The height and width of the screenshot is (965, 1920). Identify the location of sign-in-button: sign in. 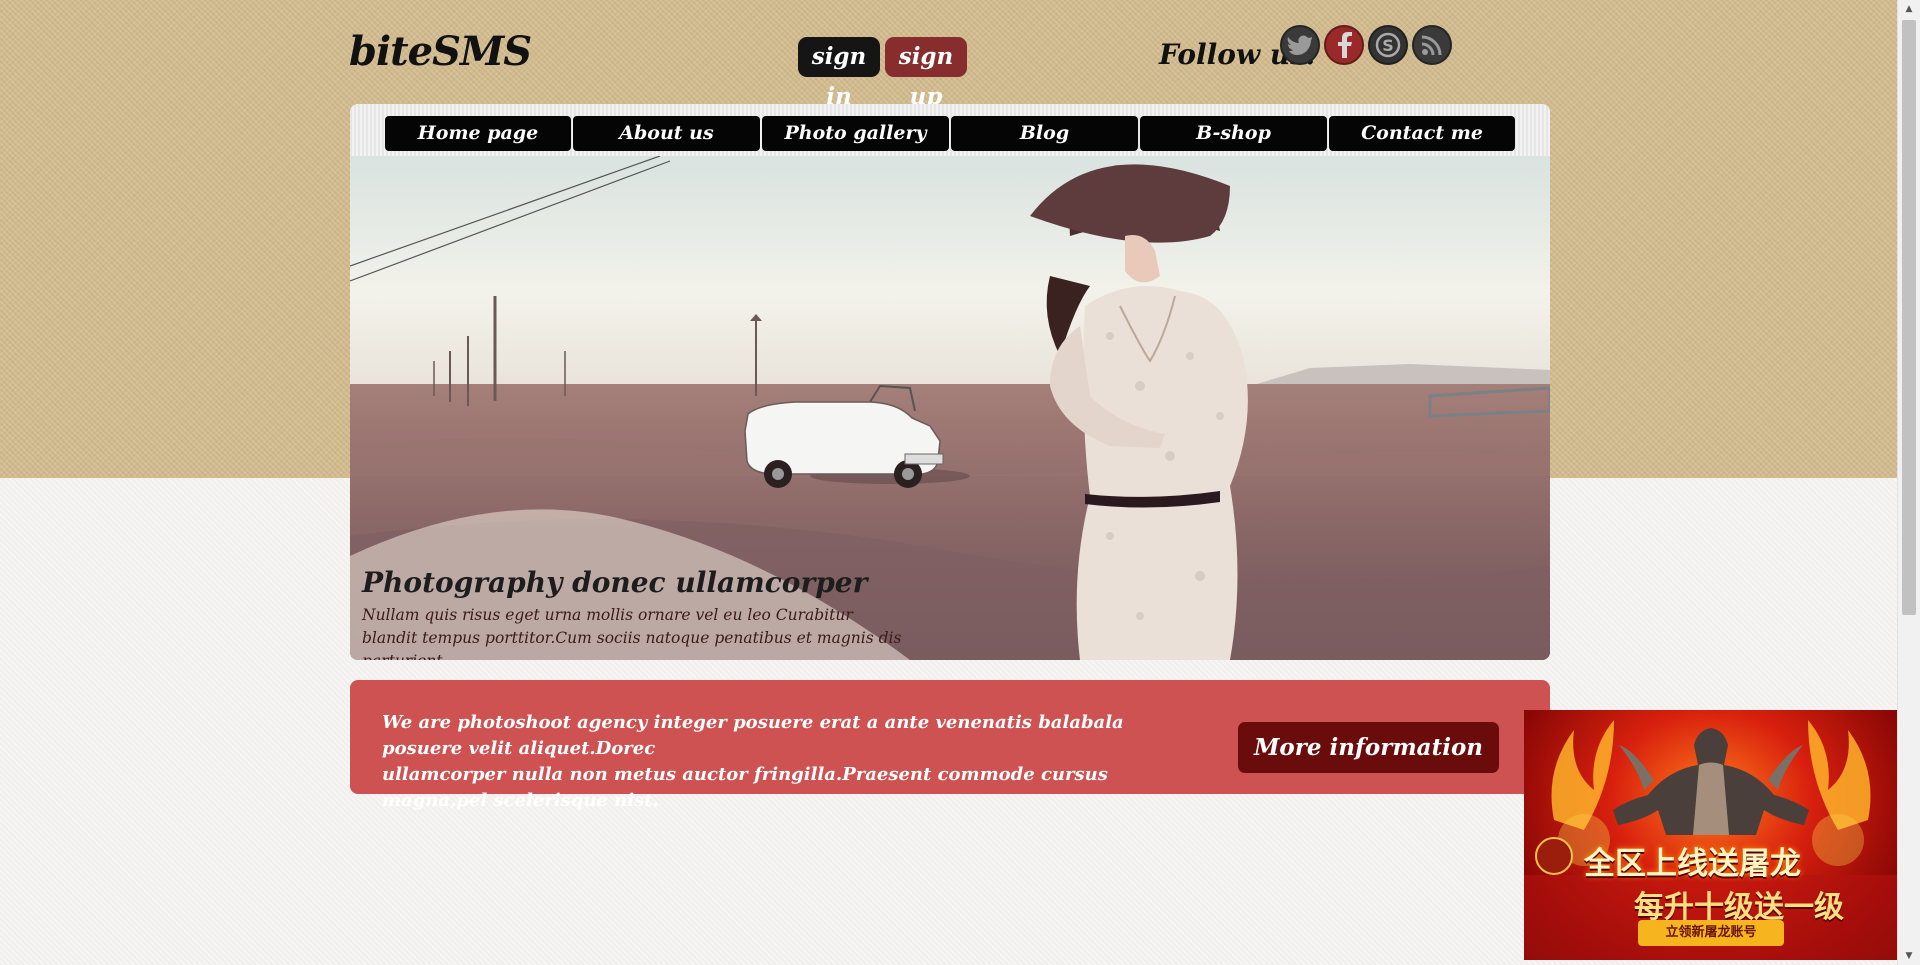
(839, 73).